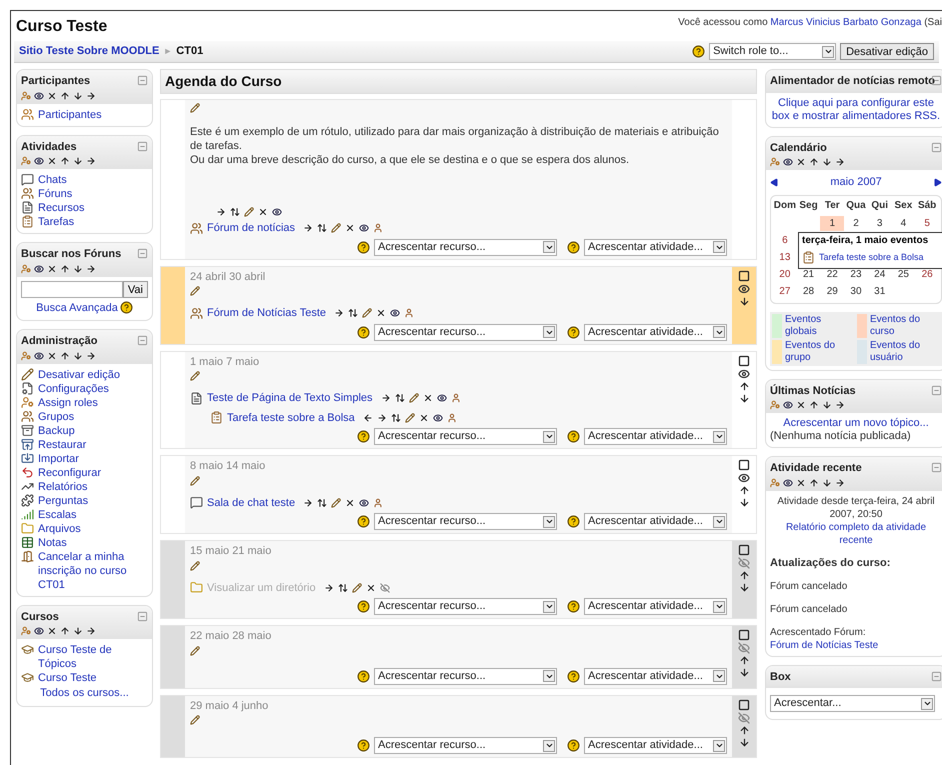  I want to click on calendar-day: 2, so click(856, 223).